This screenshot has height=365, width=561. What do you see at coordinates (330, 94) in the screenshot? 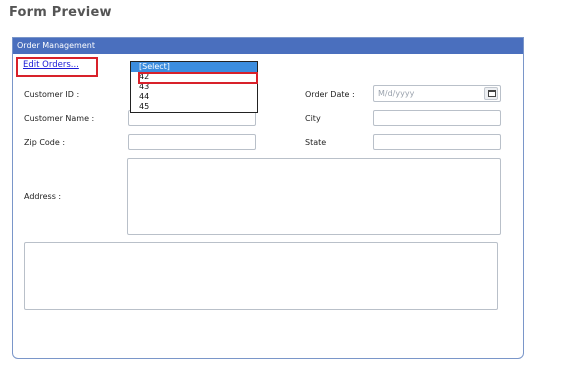
I see `order-date-label: Order Date :` at bounding box center [330, 94].